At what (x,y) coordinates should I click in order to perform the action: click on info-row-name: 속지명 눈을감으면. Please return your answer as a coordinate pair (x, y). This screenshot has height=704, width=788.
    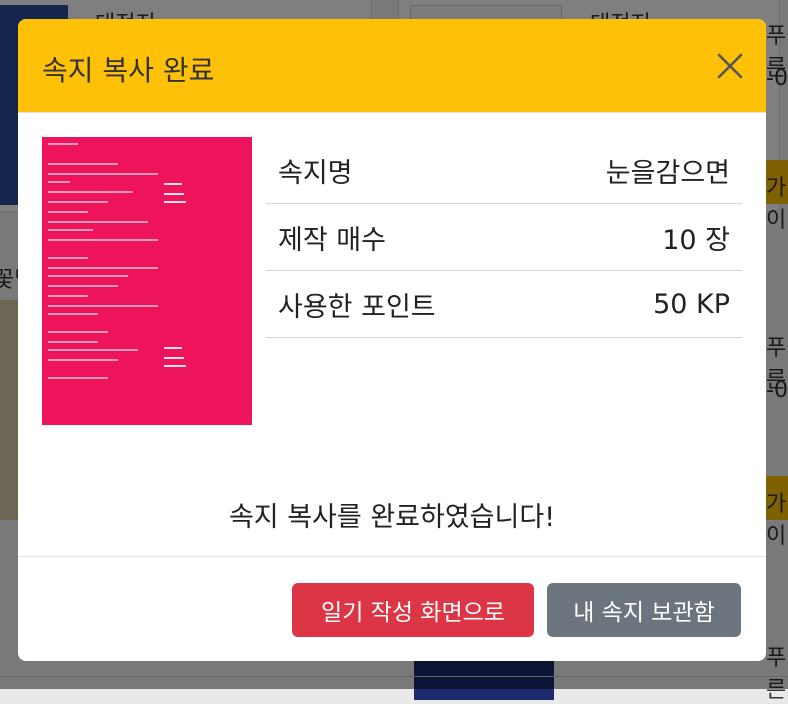
    Looking at the image, I should click on (504, 170).